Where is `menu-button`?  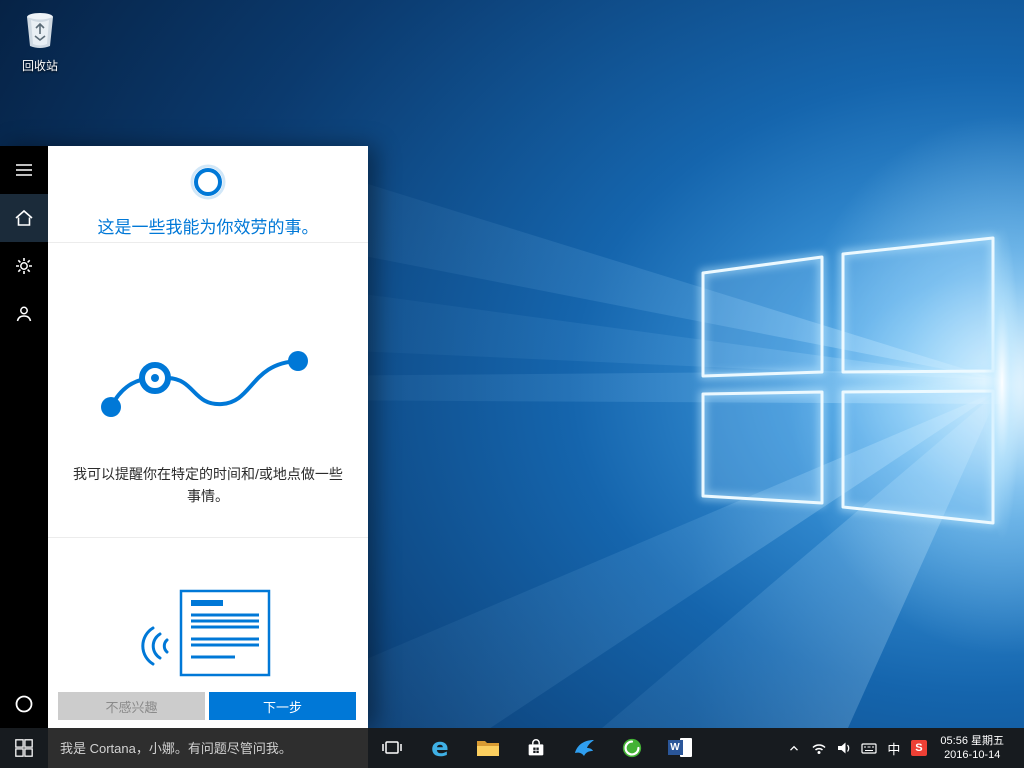 menu-button is located at coordinates (24, 170).